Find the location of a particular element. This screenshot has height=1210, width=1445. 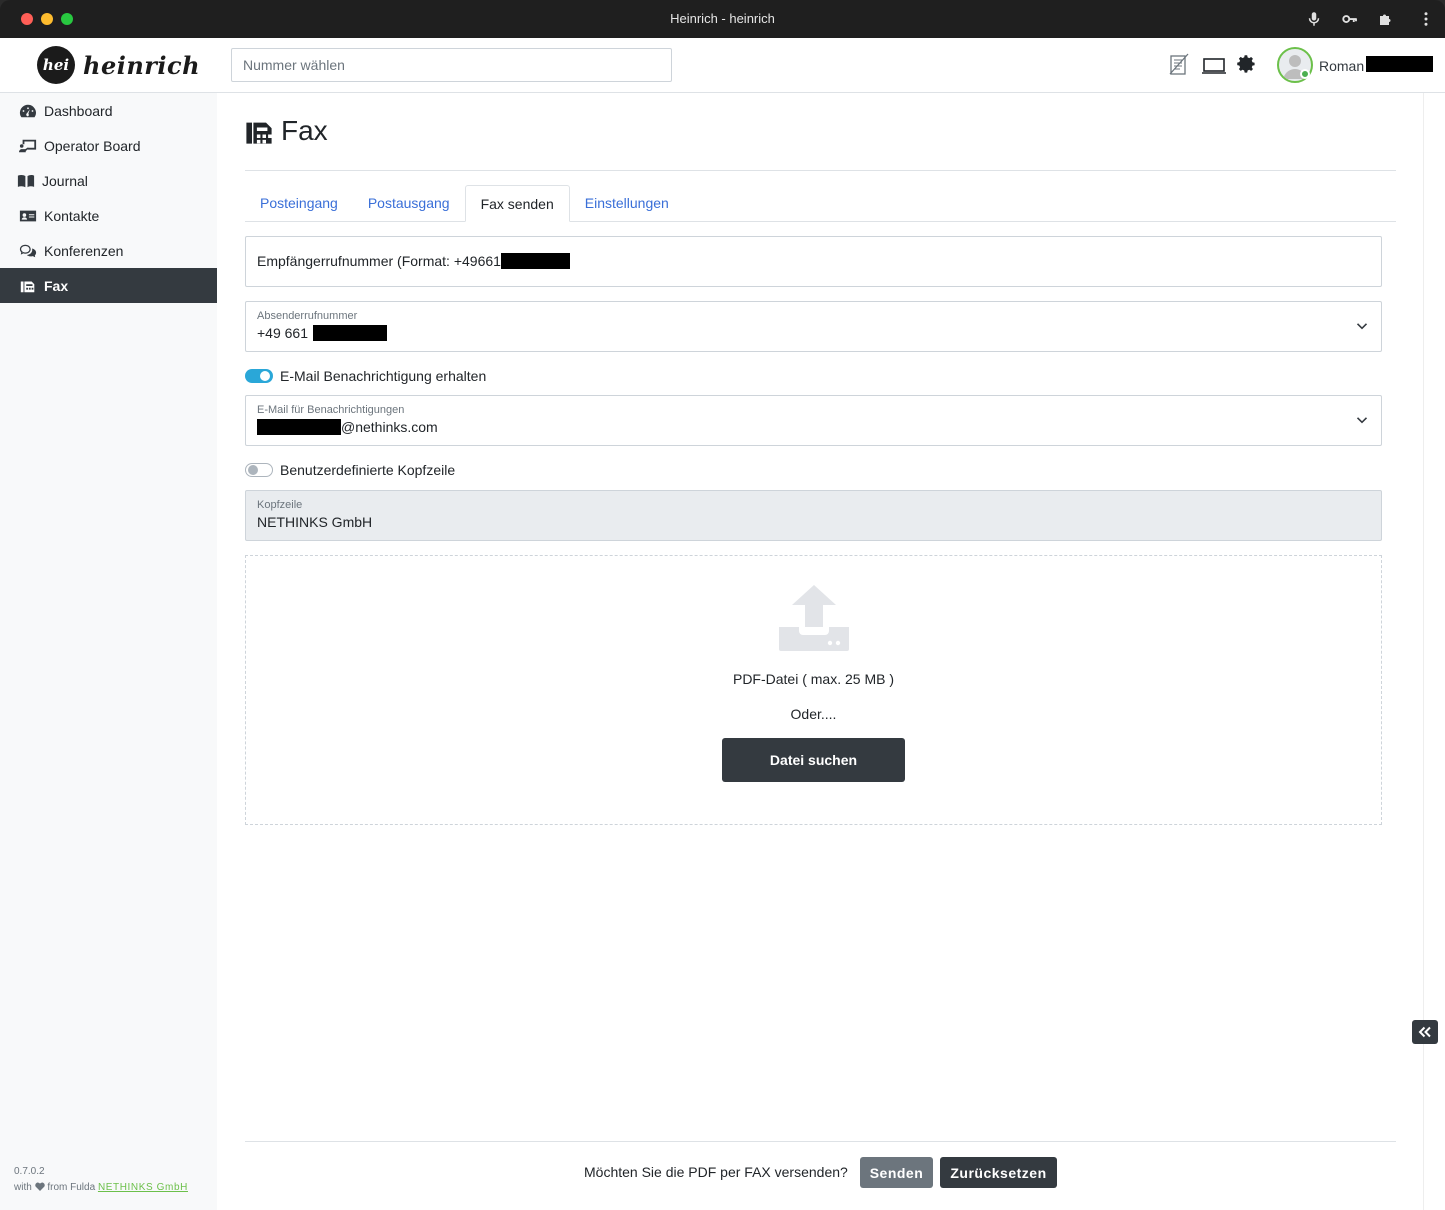

sender-number-select: Absenderrufnummer +49 661 is located at coordinates (813, 326).